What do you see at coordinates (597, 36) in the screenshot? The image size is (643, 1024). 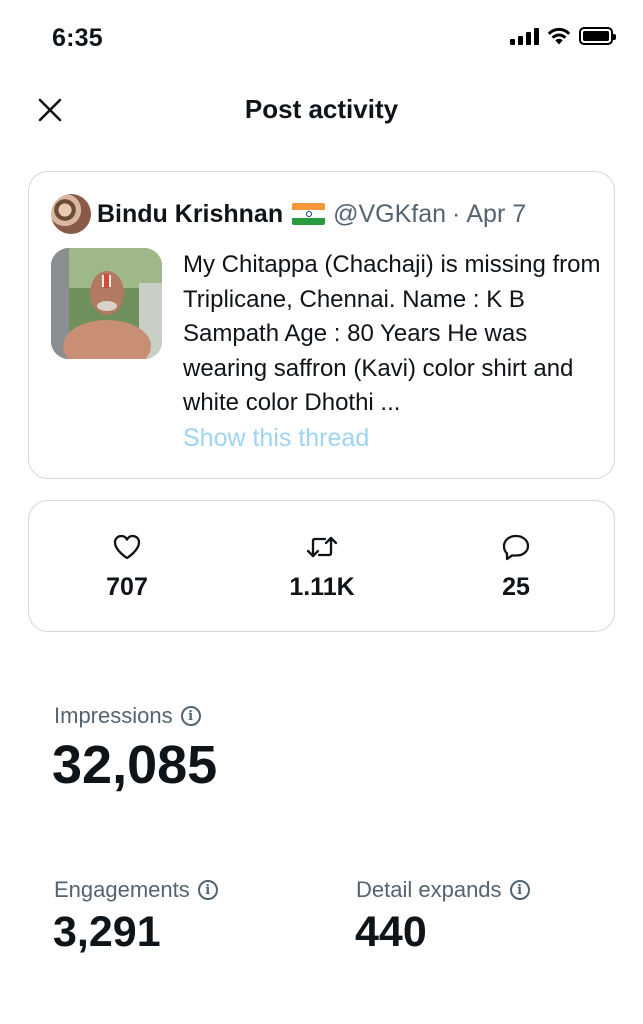 I see `battery-icon` at bounding box center [597, 36].